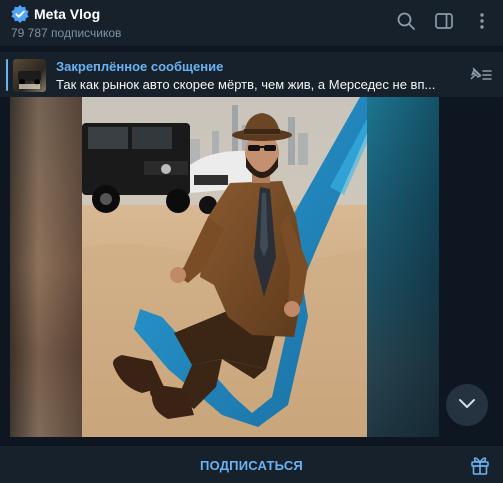  What do you see at coordinates (480, 75) in the screenshot?
I see `pin-list-icon` at bounding box center [480, 75].